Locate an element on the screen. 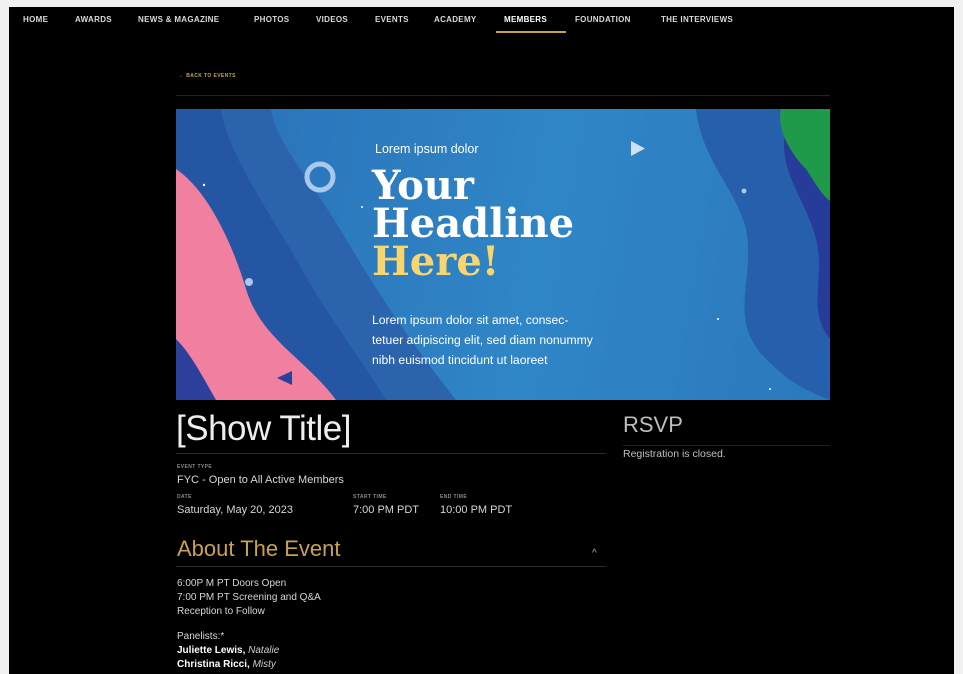  panelist-item: Juliette Lewis, Natalie is located at coordinates (228, 650).